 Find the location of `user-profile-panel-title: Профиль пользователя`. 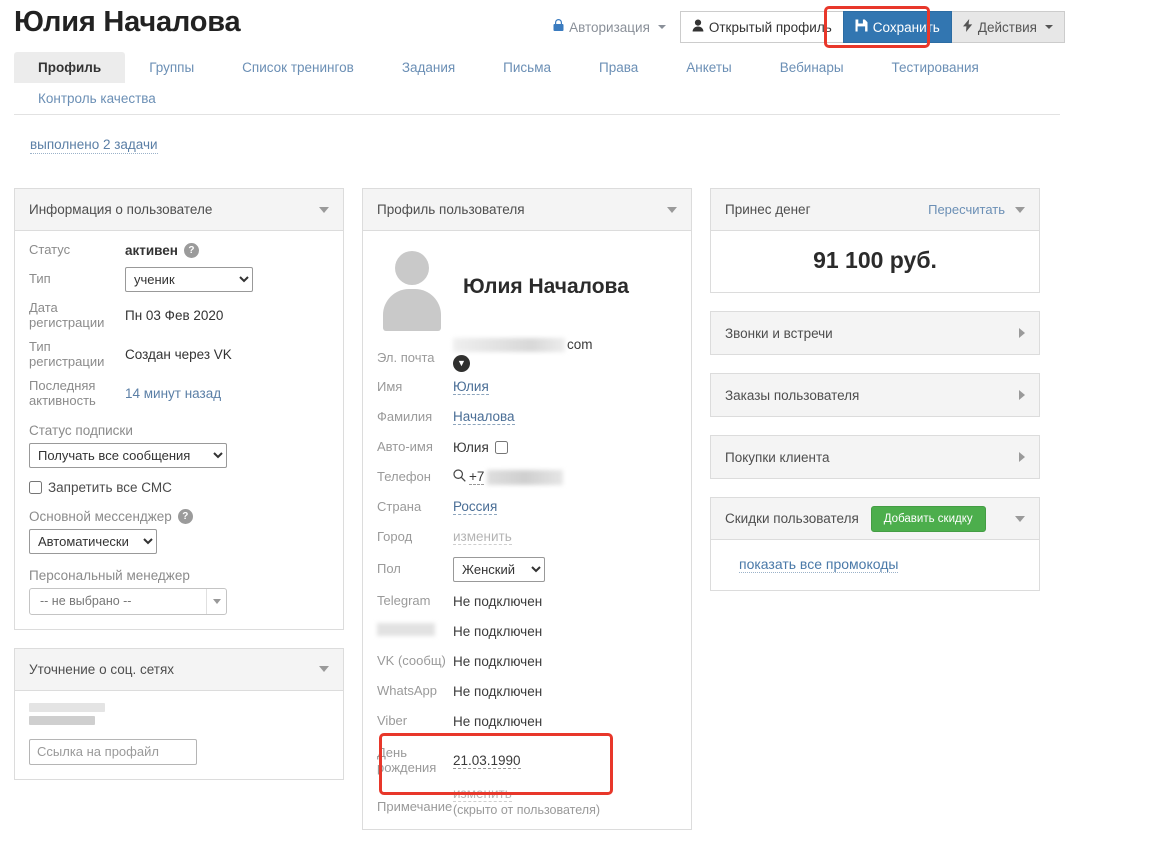

user-profile-panel-title: Профиль пользователя is located at coordinates (451, 209).